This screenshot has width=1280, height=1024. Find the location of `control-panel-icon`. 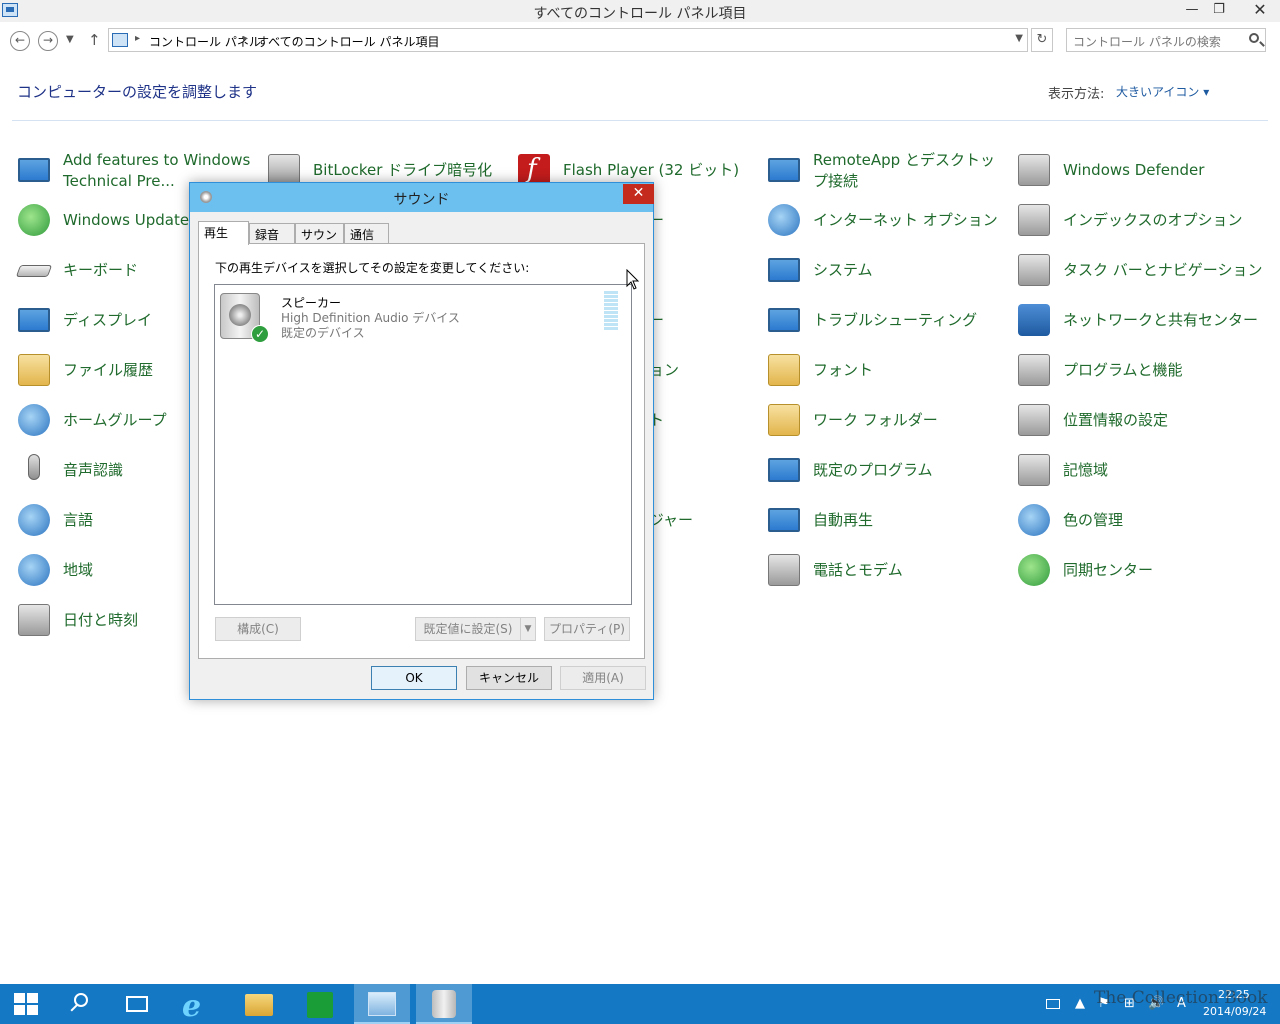

control-panel-icon is located at coordinates (120, 40).